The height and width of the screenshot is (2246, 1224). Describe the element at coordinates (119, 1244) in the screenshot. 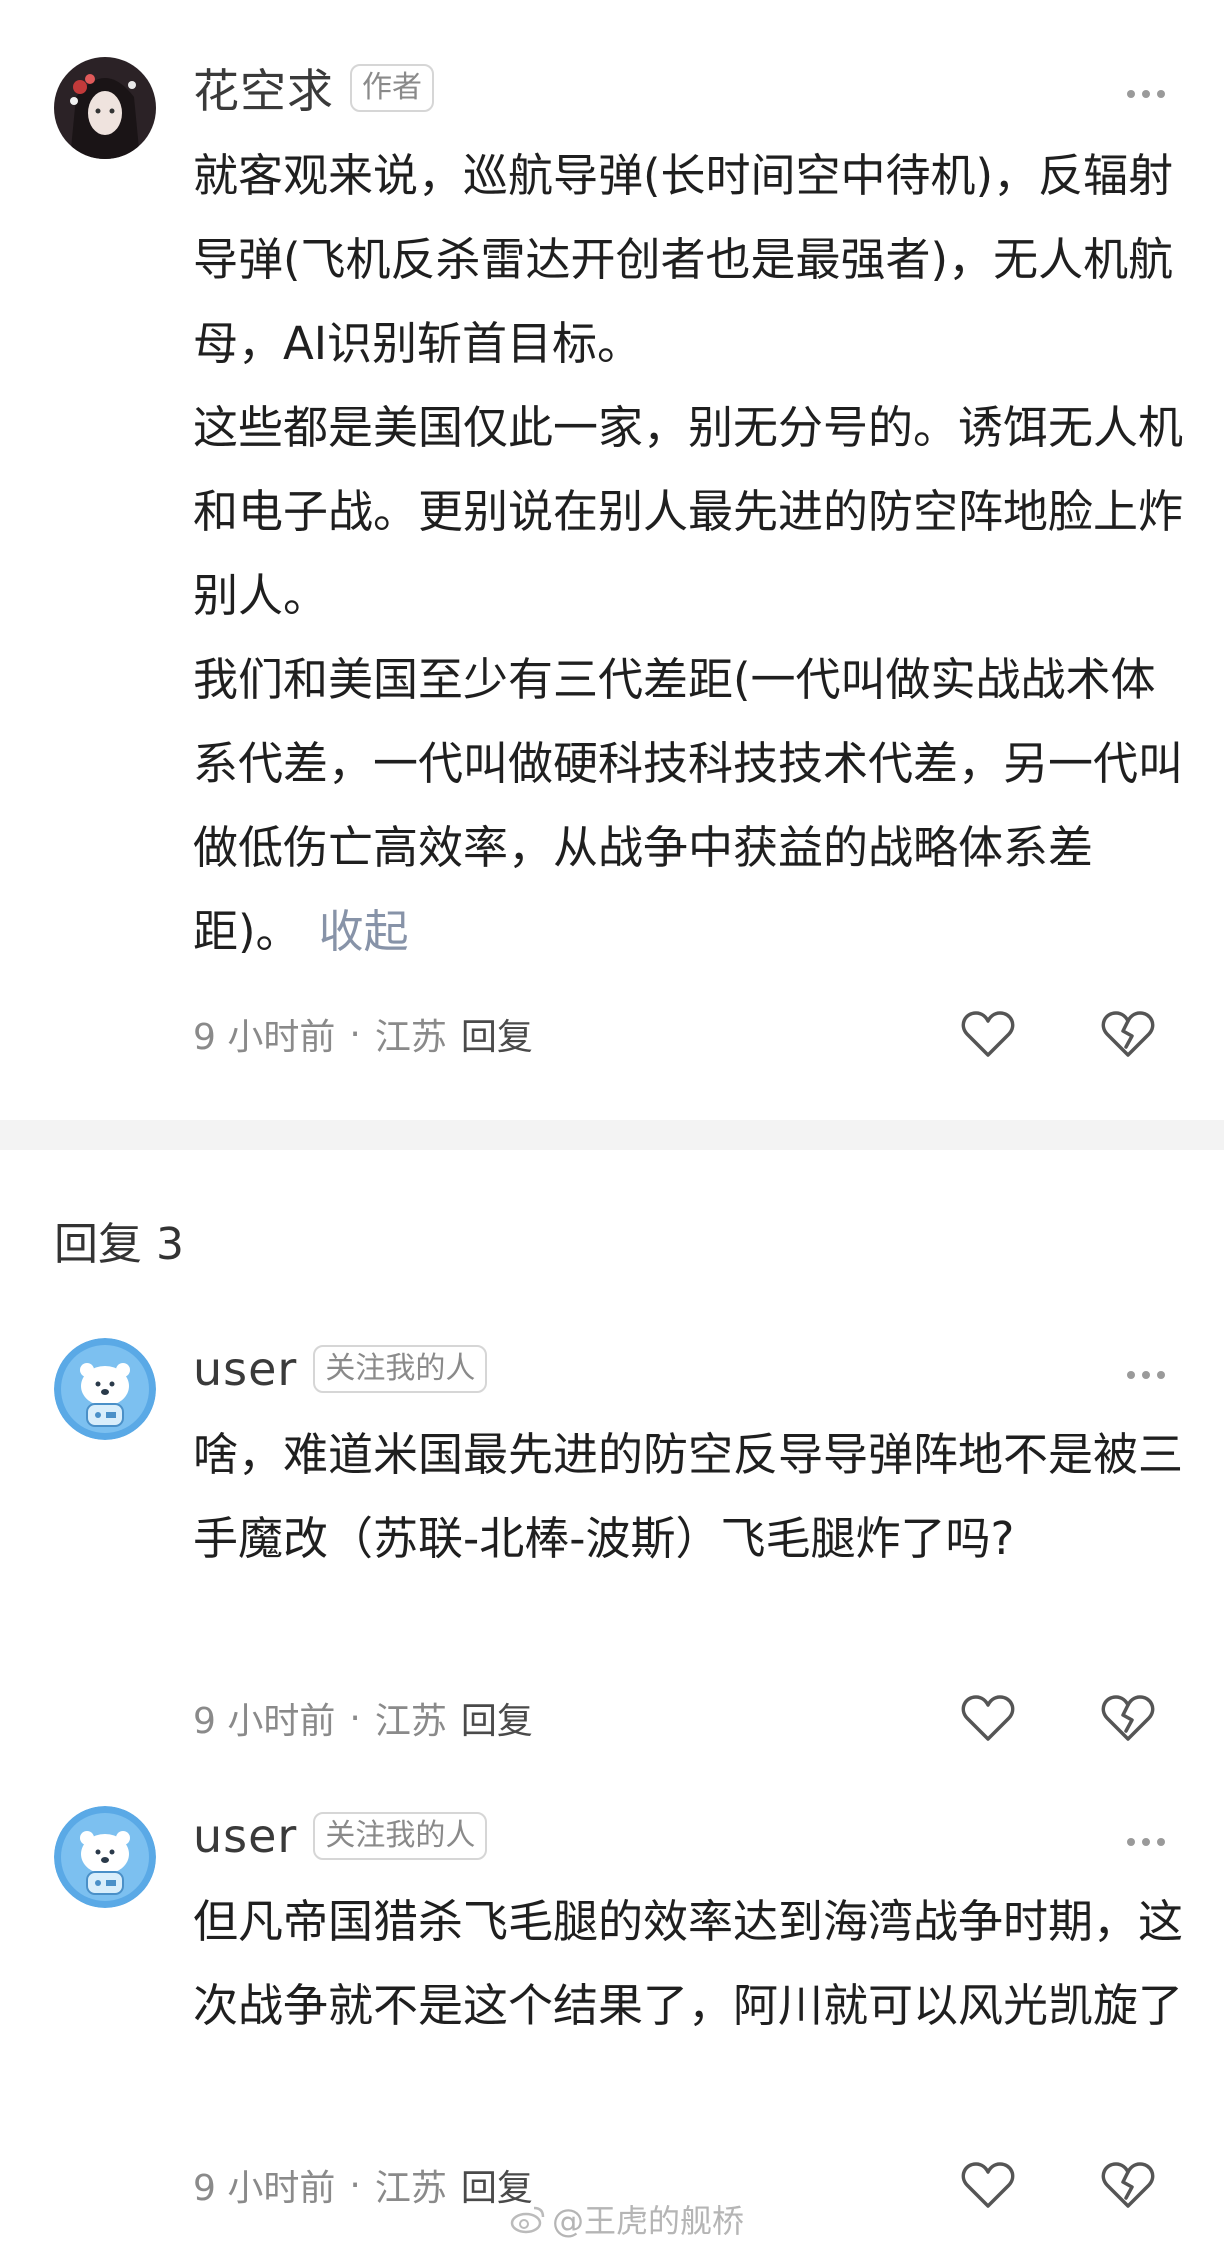

I see `replies-section-title: 回复 3` at that location.